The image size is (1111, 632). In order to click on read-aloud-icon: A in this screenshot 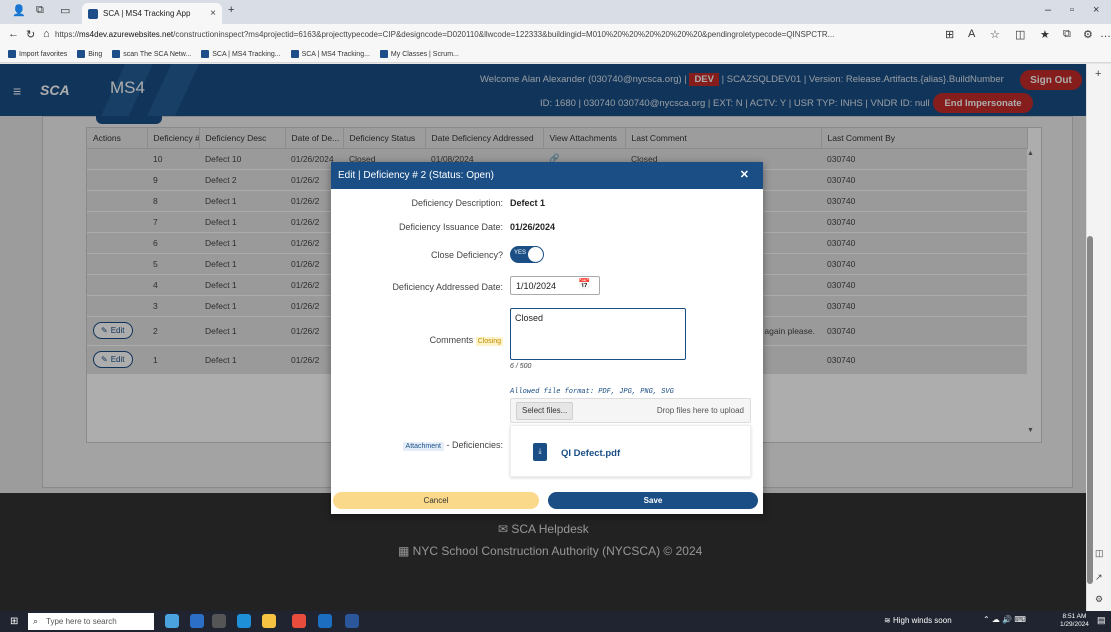, I will do `click(971, 34)`.